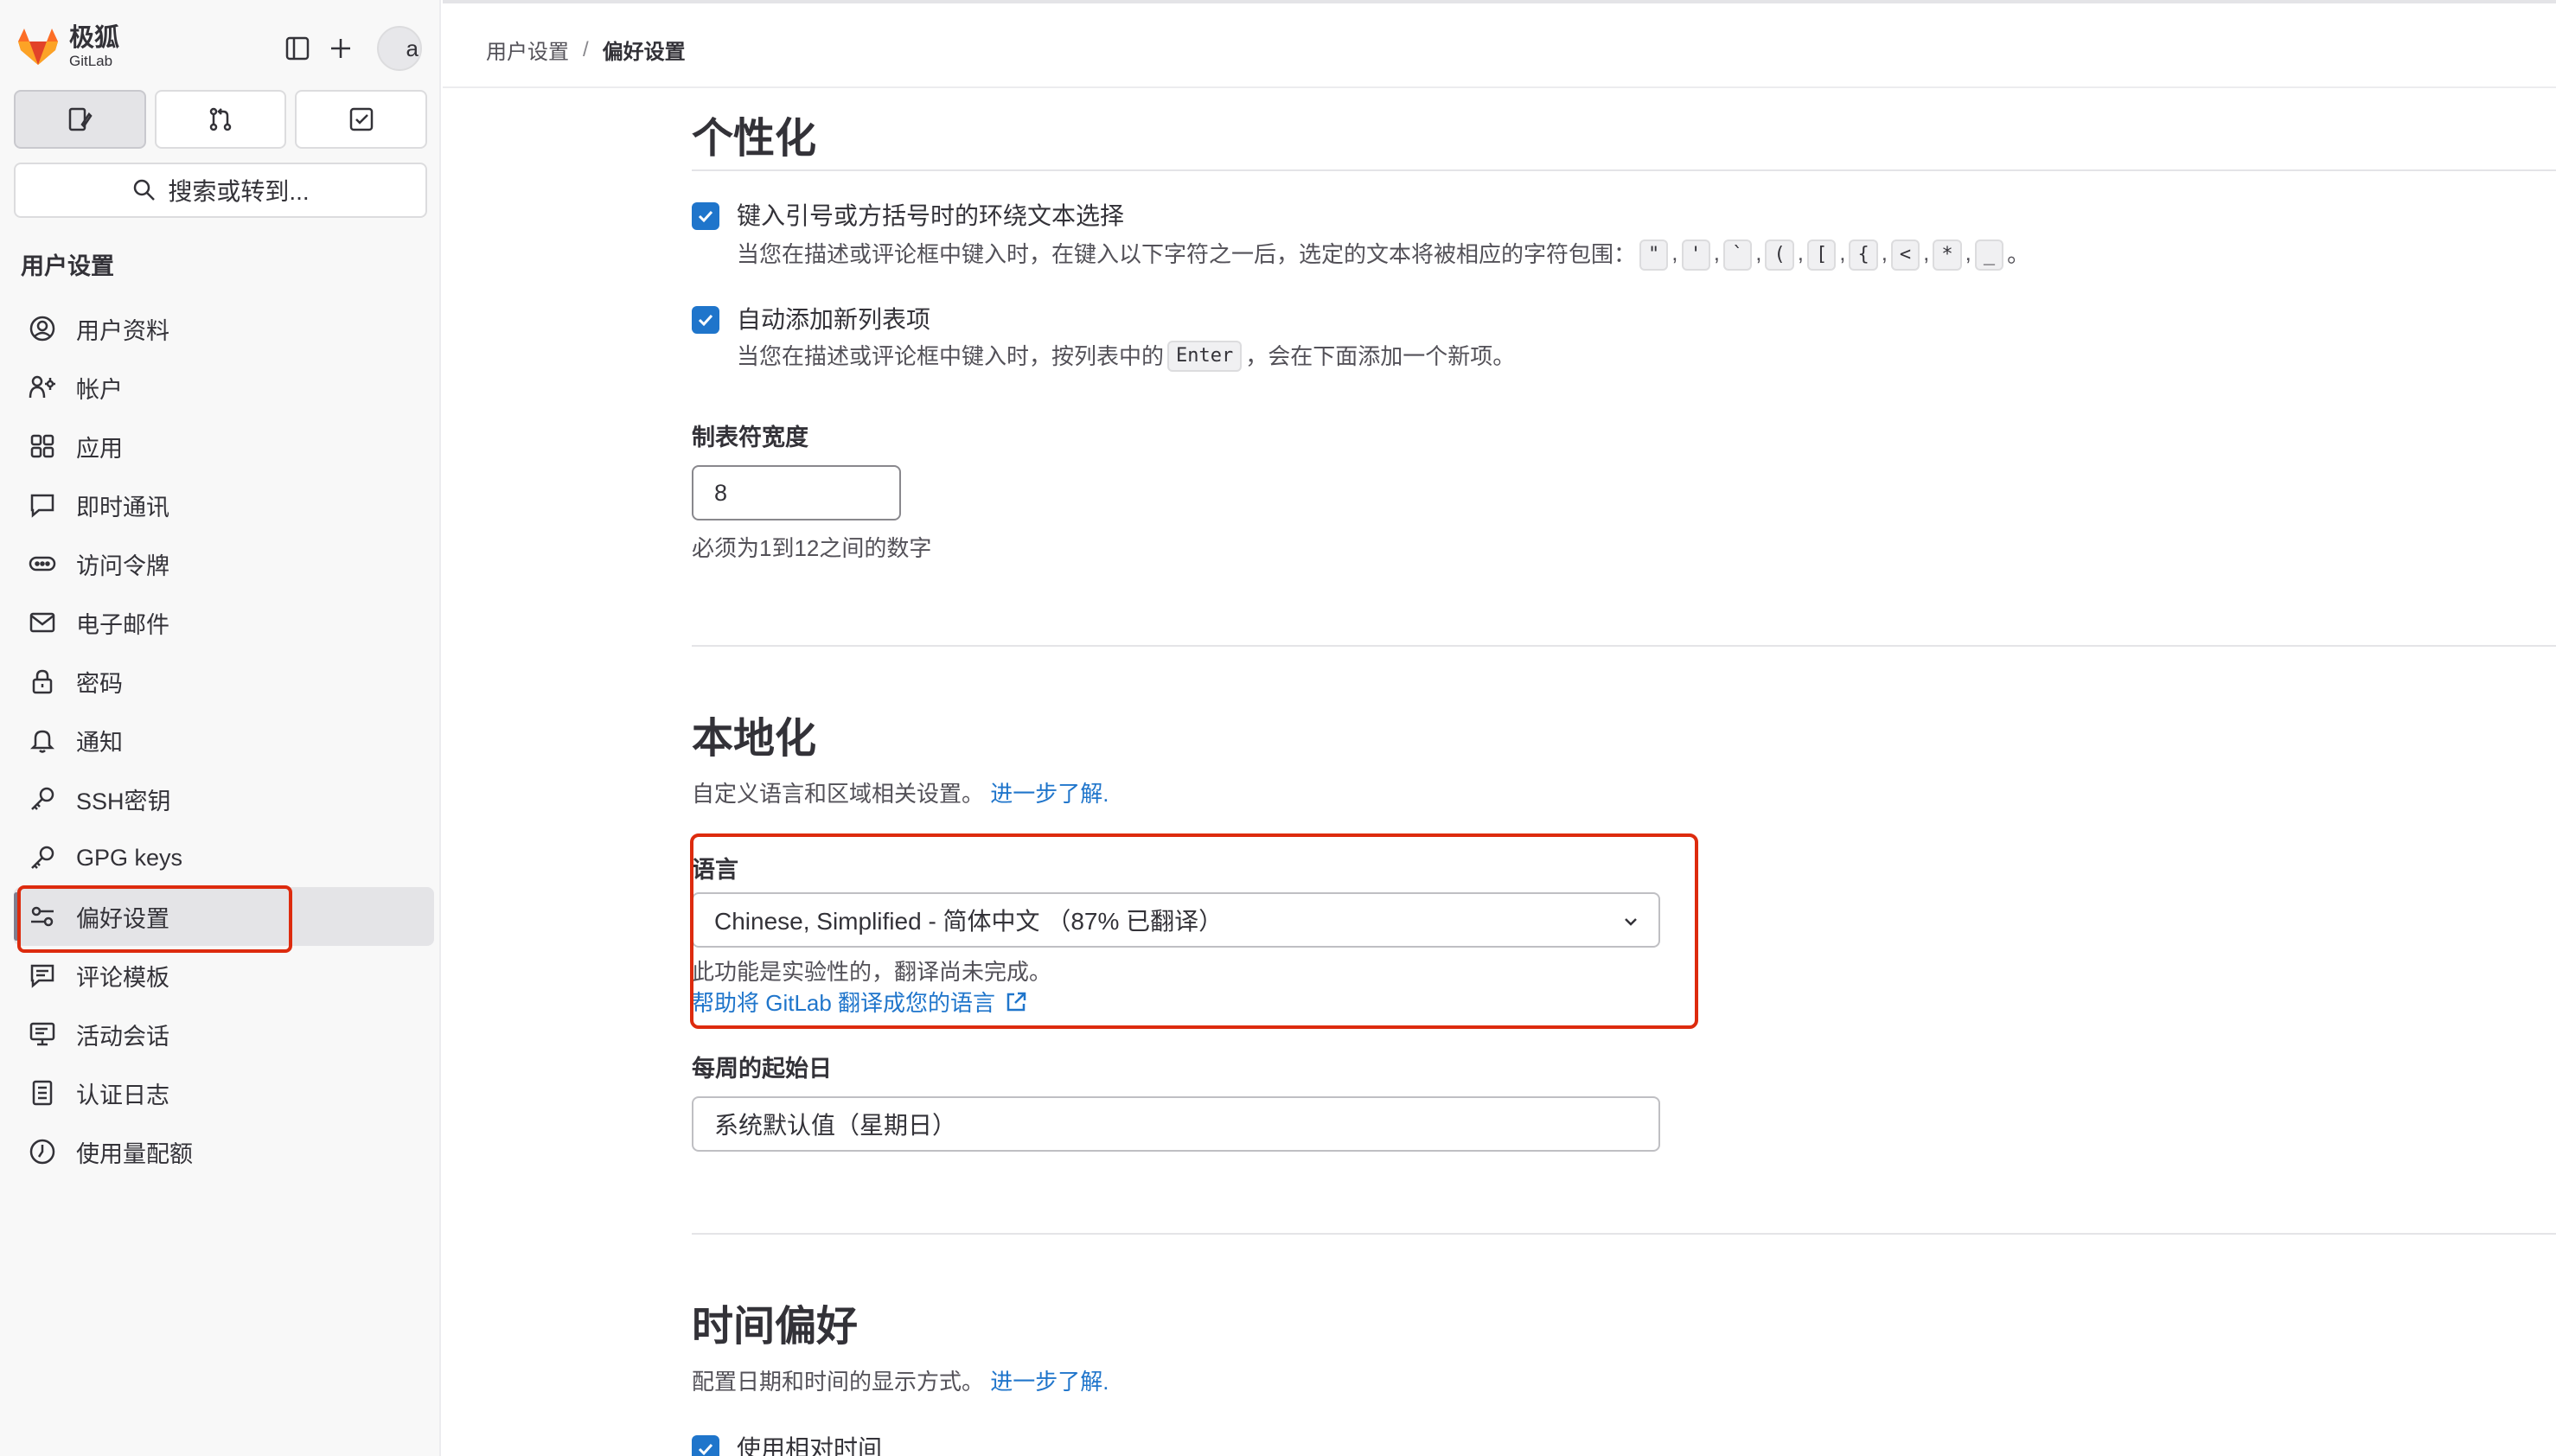  I want to click on sidebar-item-label: SSH密钥, so click(124, 801).